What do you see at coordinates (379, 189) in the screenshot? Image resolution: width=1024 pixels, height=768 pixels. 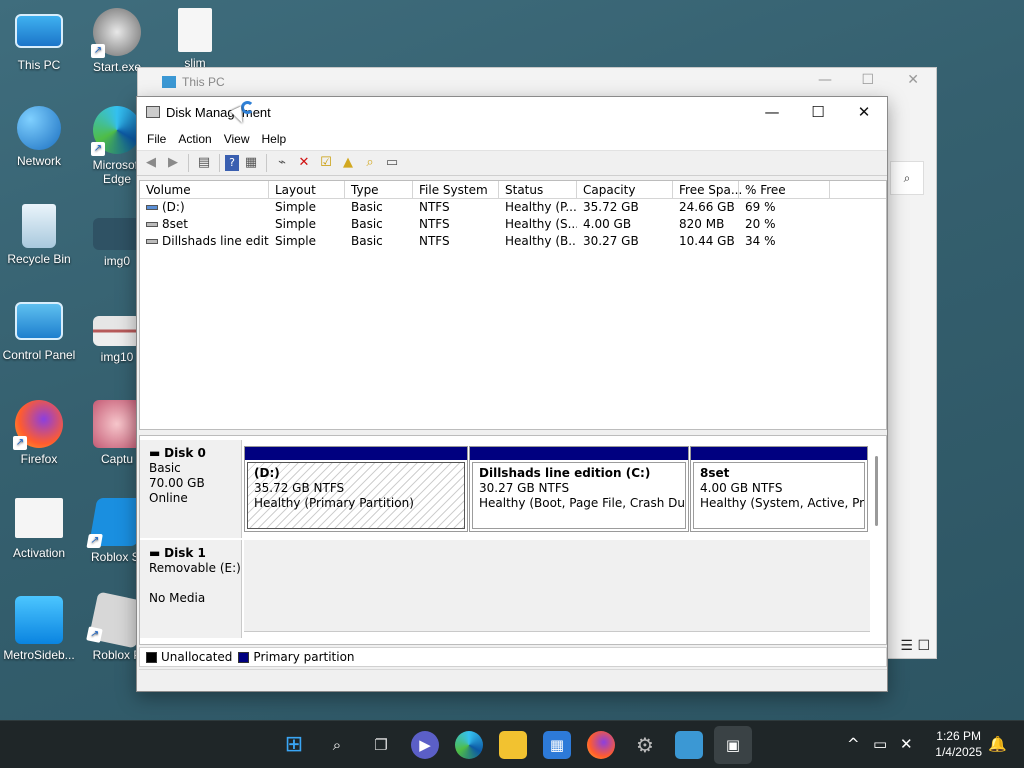 I see `column-type: Type` at bounding box center [379, 189].